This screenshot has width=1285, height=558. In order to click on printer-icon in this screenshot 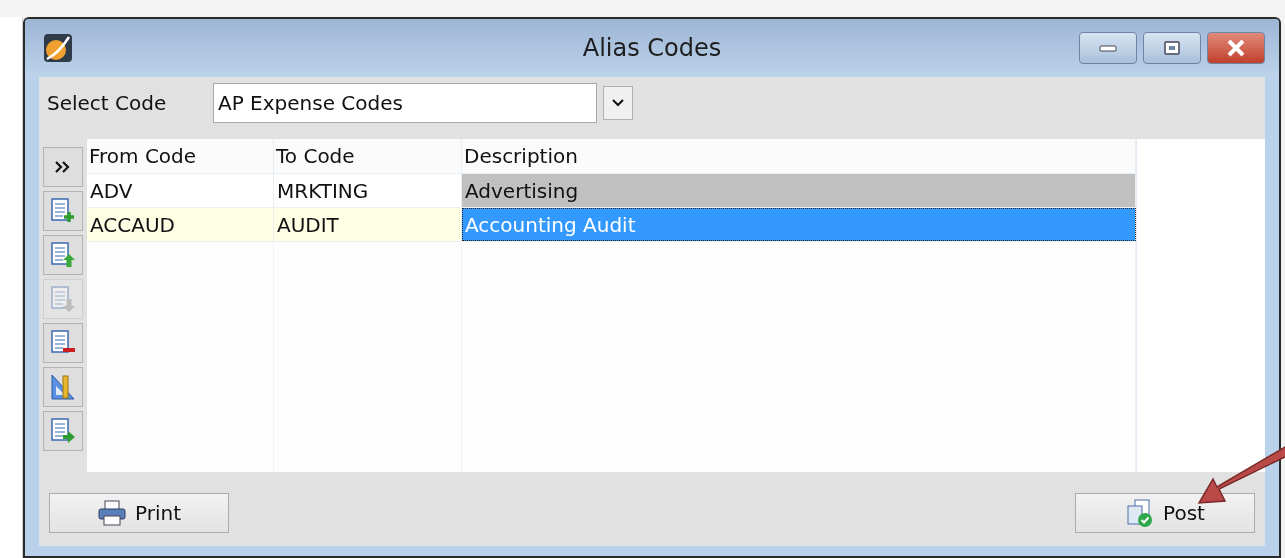, I will do `click(112, 513)`.